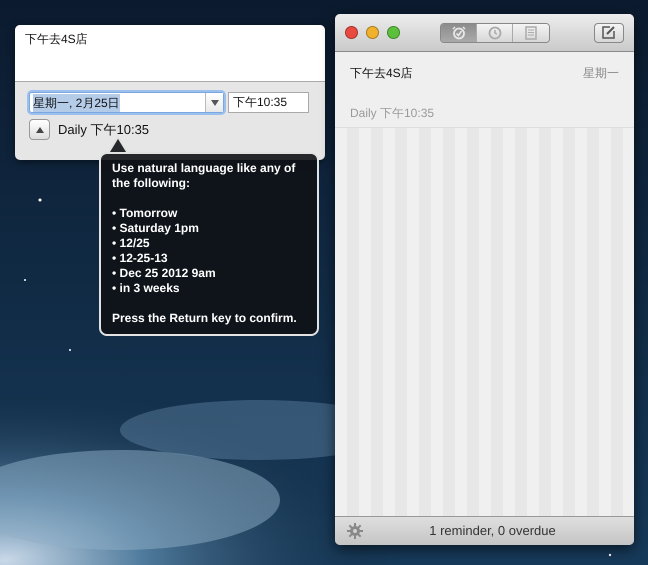 The height and width of the screenshot is (565, 648). I want to click on reminder-repeat: Daily 下午10:35, so click(392, 113).